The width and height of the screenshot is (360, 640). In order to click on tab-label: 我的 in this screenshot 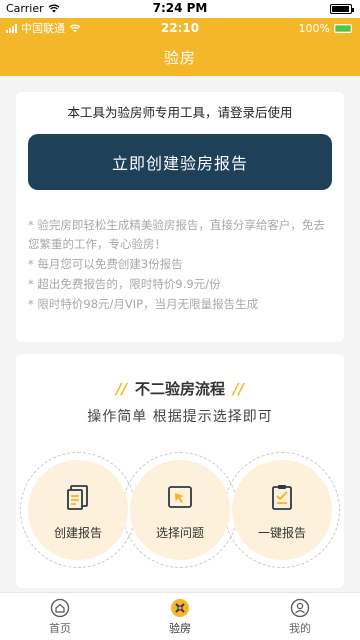, I will do `click(300, 628)`.